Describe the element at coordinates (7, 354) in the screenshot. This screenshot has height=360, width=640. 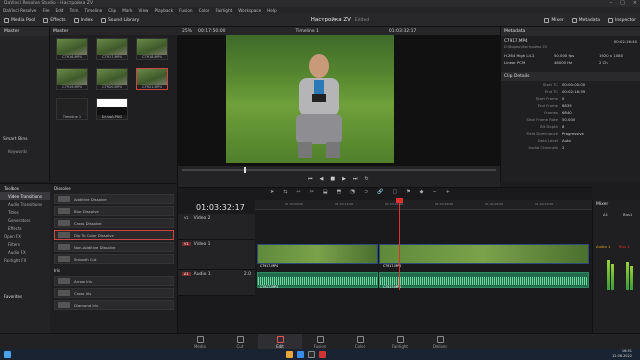
I see `start-icon` at that location.